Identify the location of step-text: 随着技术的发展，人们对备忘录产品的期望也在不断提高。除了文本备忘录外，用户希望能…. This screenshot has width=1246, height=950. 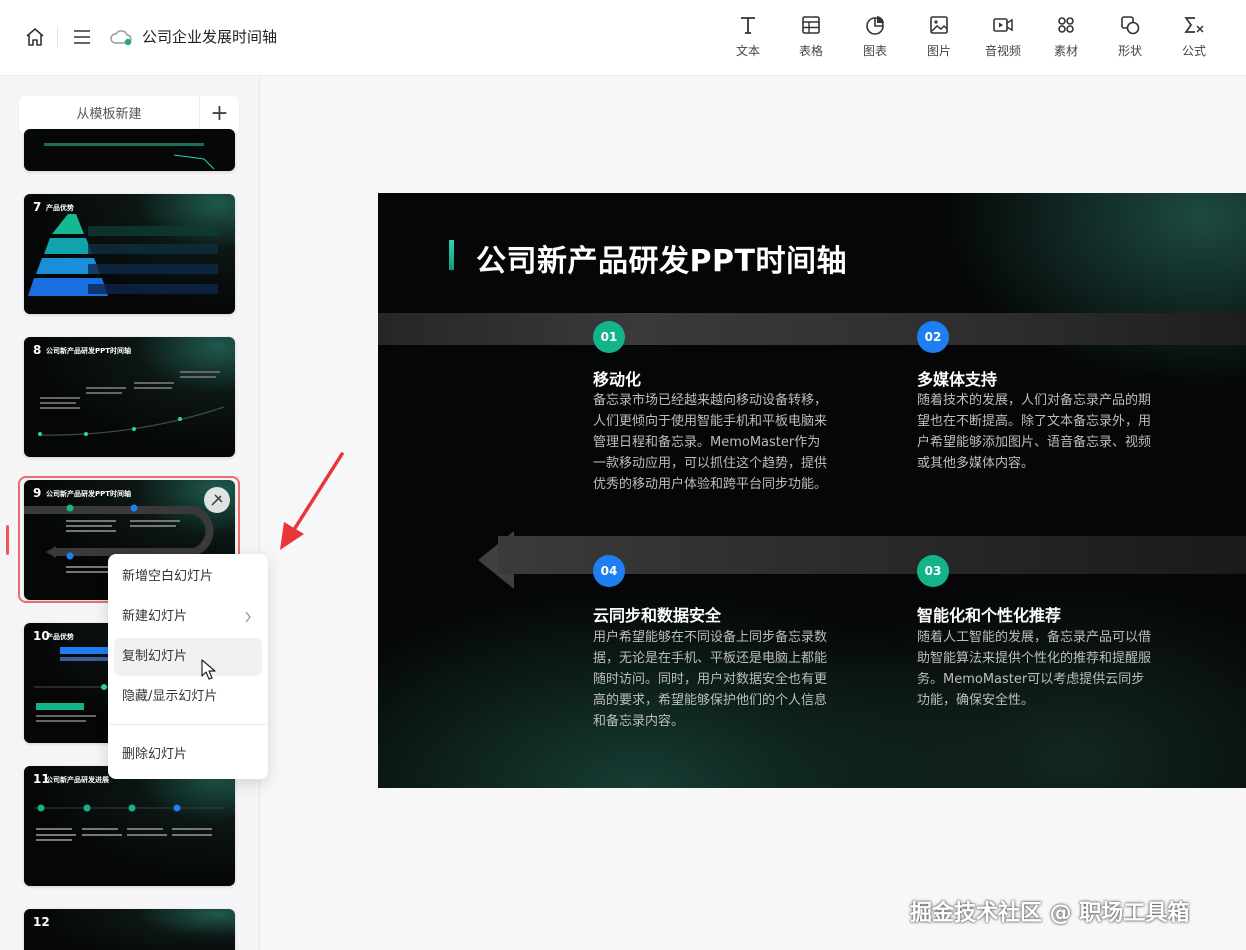
(1037, 432).